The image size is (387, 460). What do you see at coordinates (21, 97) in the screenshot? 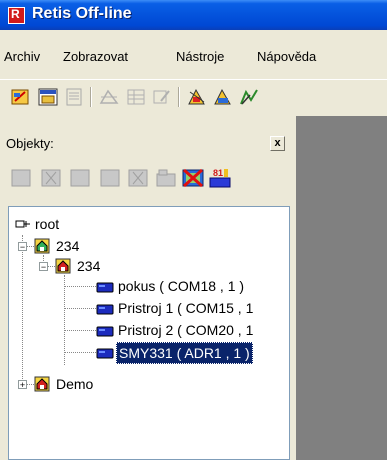
I see `new-project-icon` at bounding box center [21, 97].